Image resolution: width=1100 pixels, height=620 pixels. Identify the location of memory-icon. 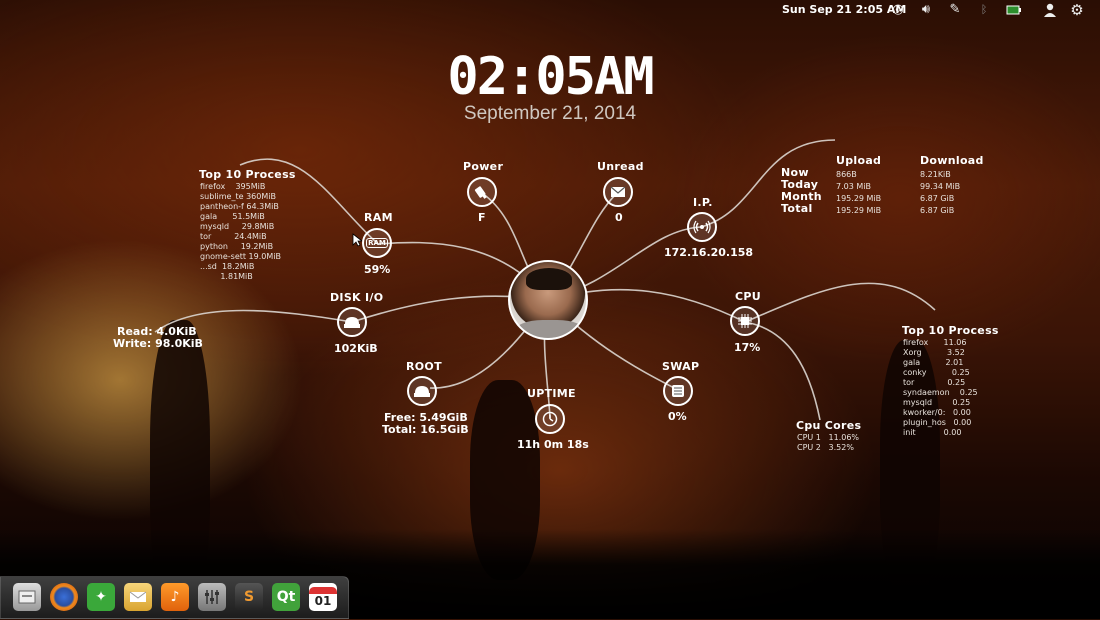
(678, 391).